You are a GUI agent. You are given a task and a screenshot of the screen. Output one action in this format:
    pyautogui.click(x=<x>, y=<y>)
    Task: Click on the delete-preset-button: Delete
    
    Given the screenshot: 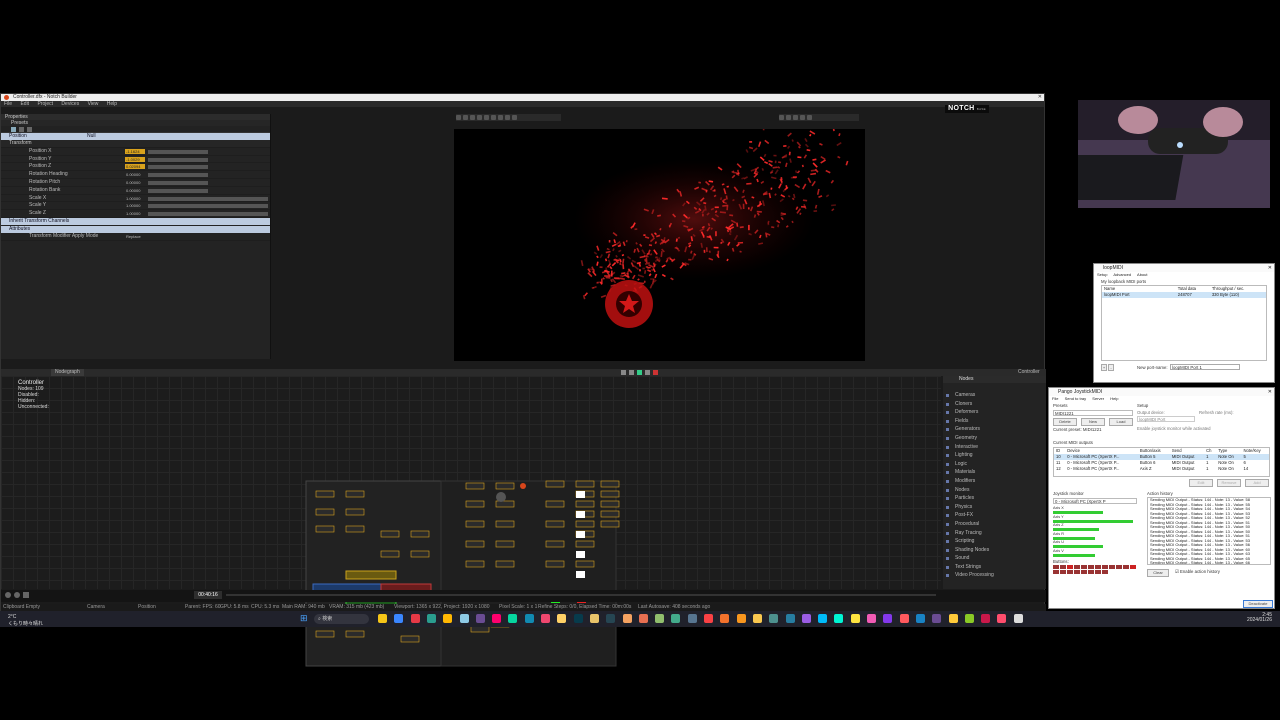 What is the action you would take?
    pyautogui.click(x=1065, y=422)
    